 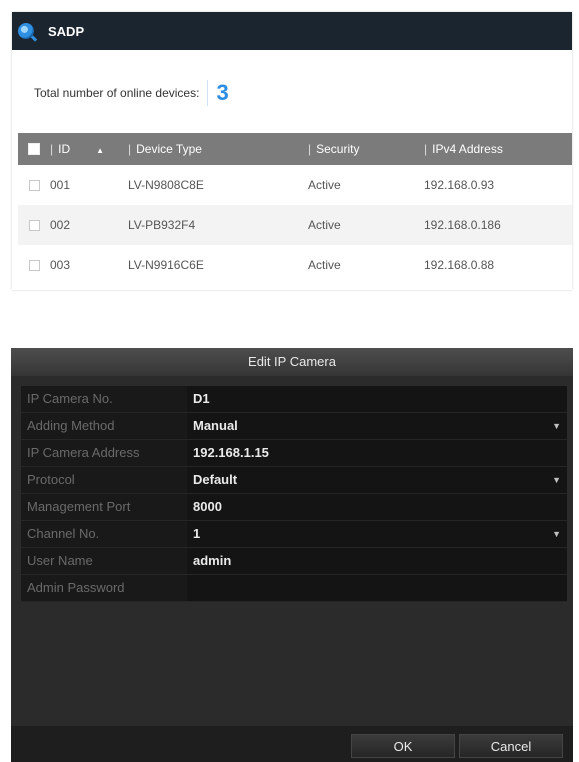 I want to click on user-name-label: User Name, so click(x=104, y=561).